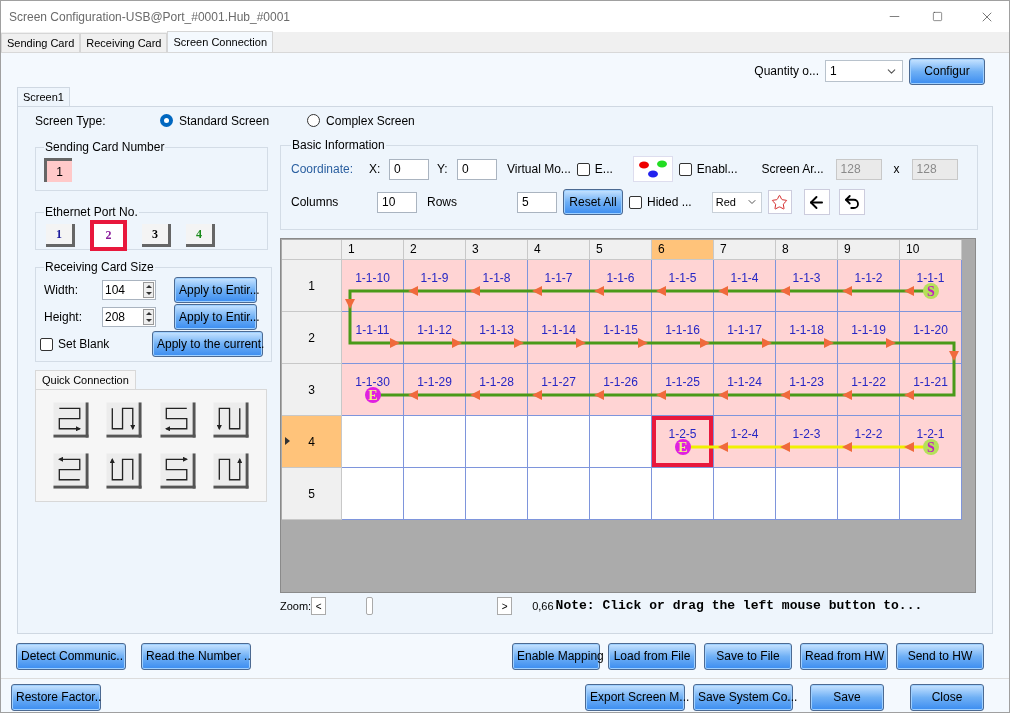 The height and width of the screenshot is (713, 1010). Describe the element at coordinates (583, 169) in the screenshot. I see `virtual-mode-checkbox` at that location.